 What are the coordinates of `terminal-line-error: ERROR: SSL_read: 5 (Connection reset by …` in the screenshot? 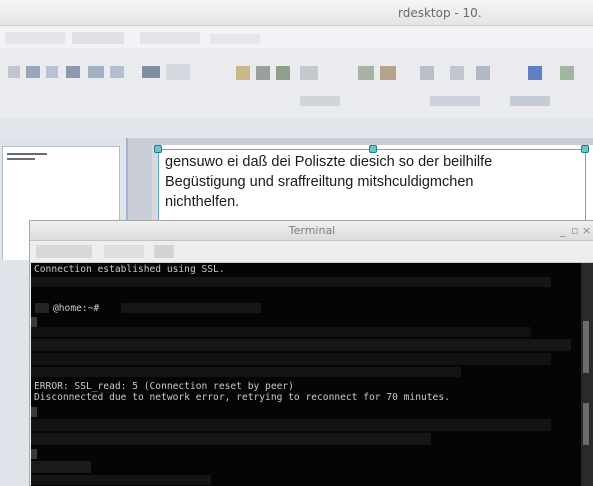 It's located at (164, 386).